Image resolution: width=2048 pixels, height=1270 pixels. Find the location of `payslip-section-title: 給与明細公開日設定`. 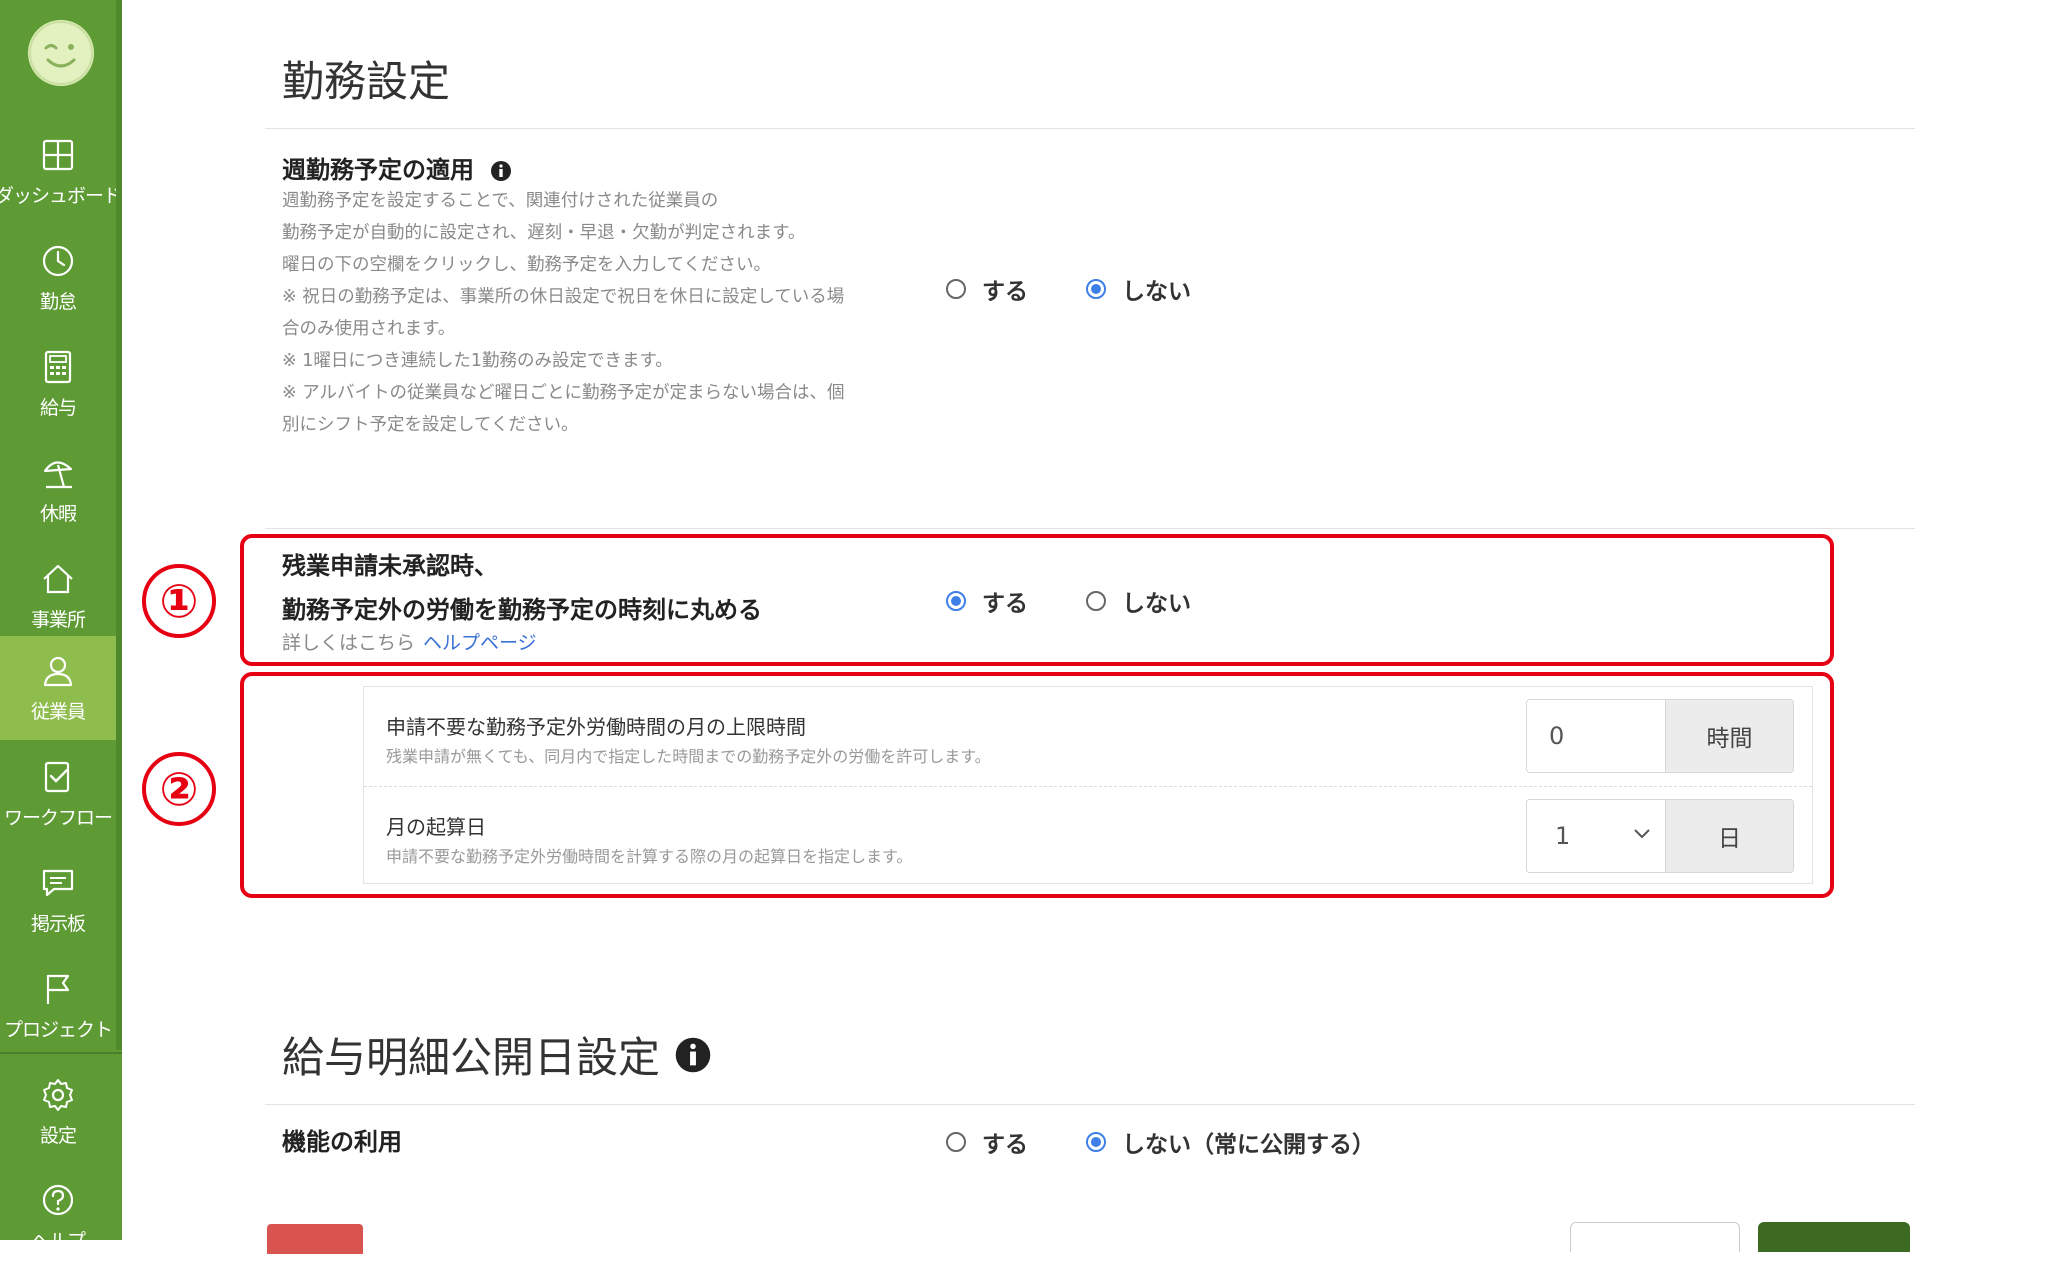

payslip-section-title: 給与明細公開日設定 is located at coordinates (497, 1054).